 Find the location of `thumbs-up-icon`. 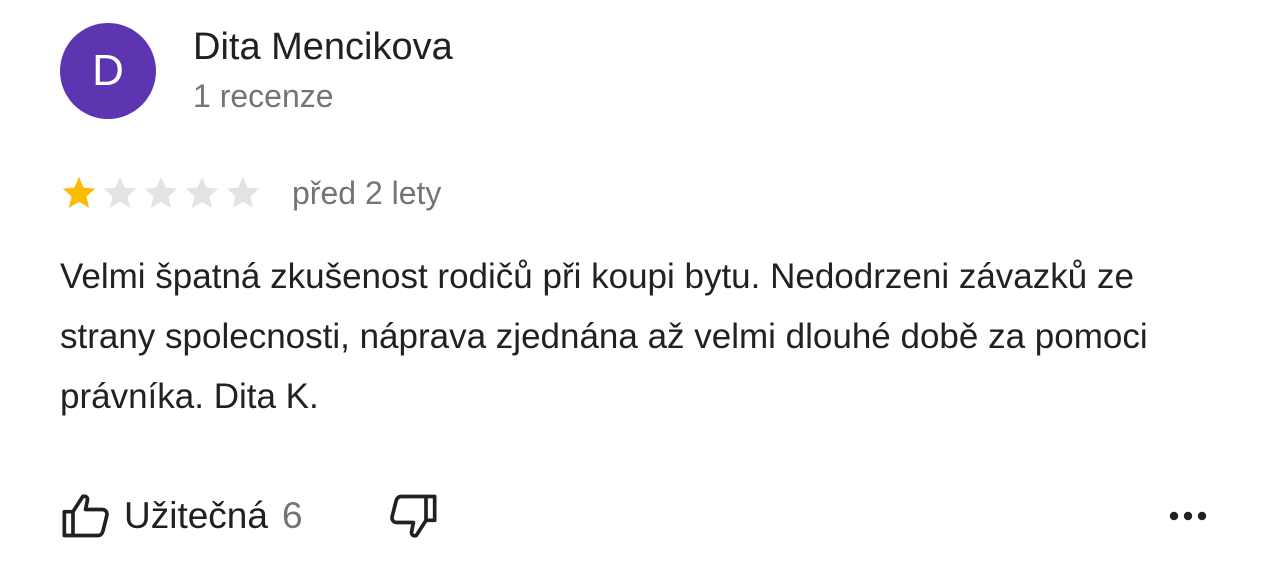

thumbs-up-icon is located at coordinates (85, 516).